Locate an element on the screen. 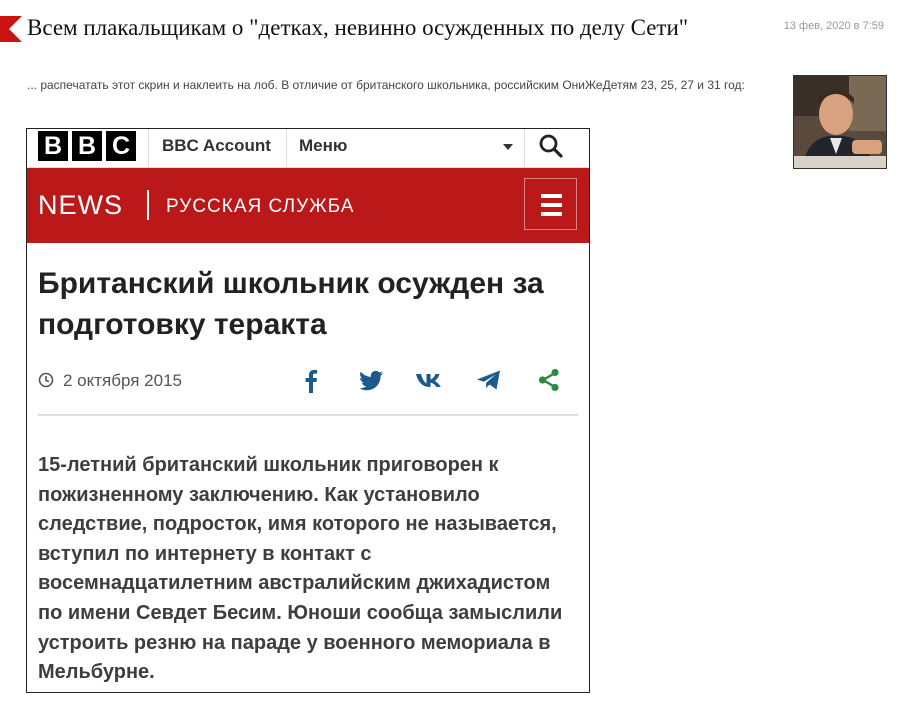 This screenshot has width=900, height=710. clock-icon is located at coordinates (46, 380).